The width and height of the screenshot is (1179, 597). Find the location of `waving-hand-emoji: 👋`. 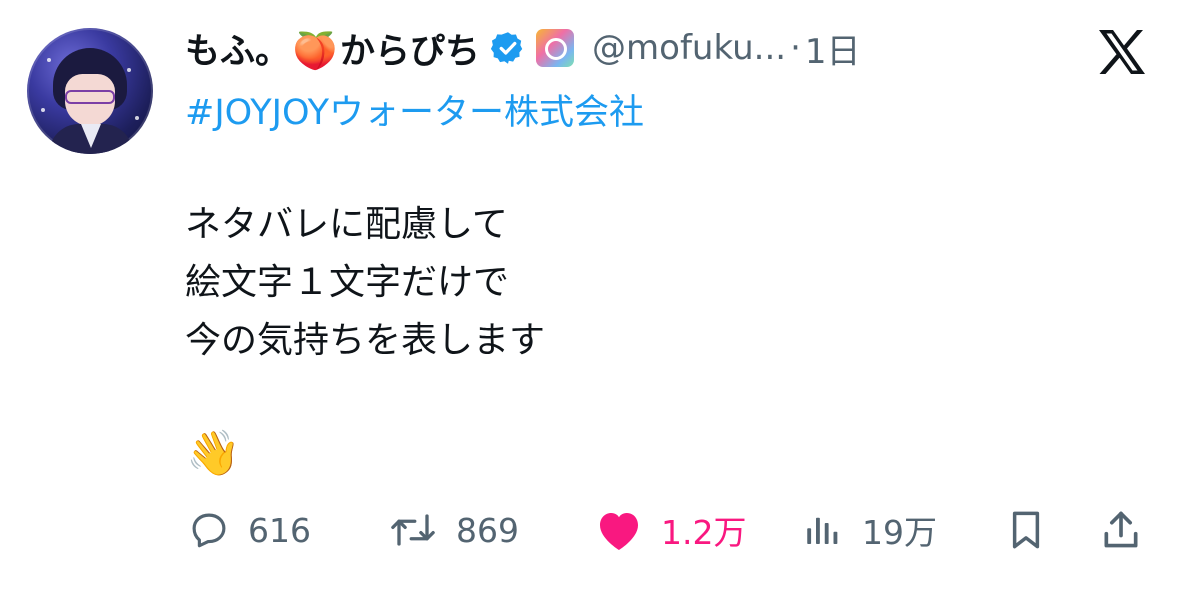

waving-hand-emoji: 👋 is located at coordinates (213, 453).